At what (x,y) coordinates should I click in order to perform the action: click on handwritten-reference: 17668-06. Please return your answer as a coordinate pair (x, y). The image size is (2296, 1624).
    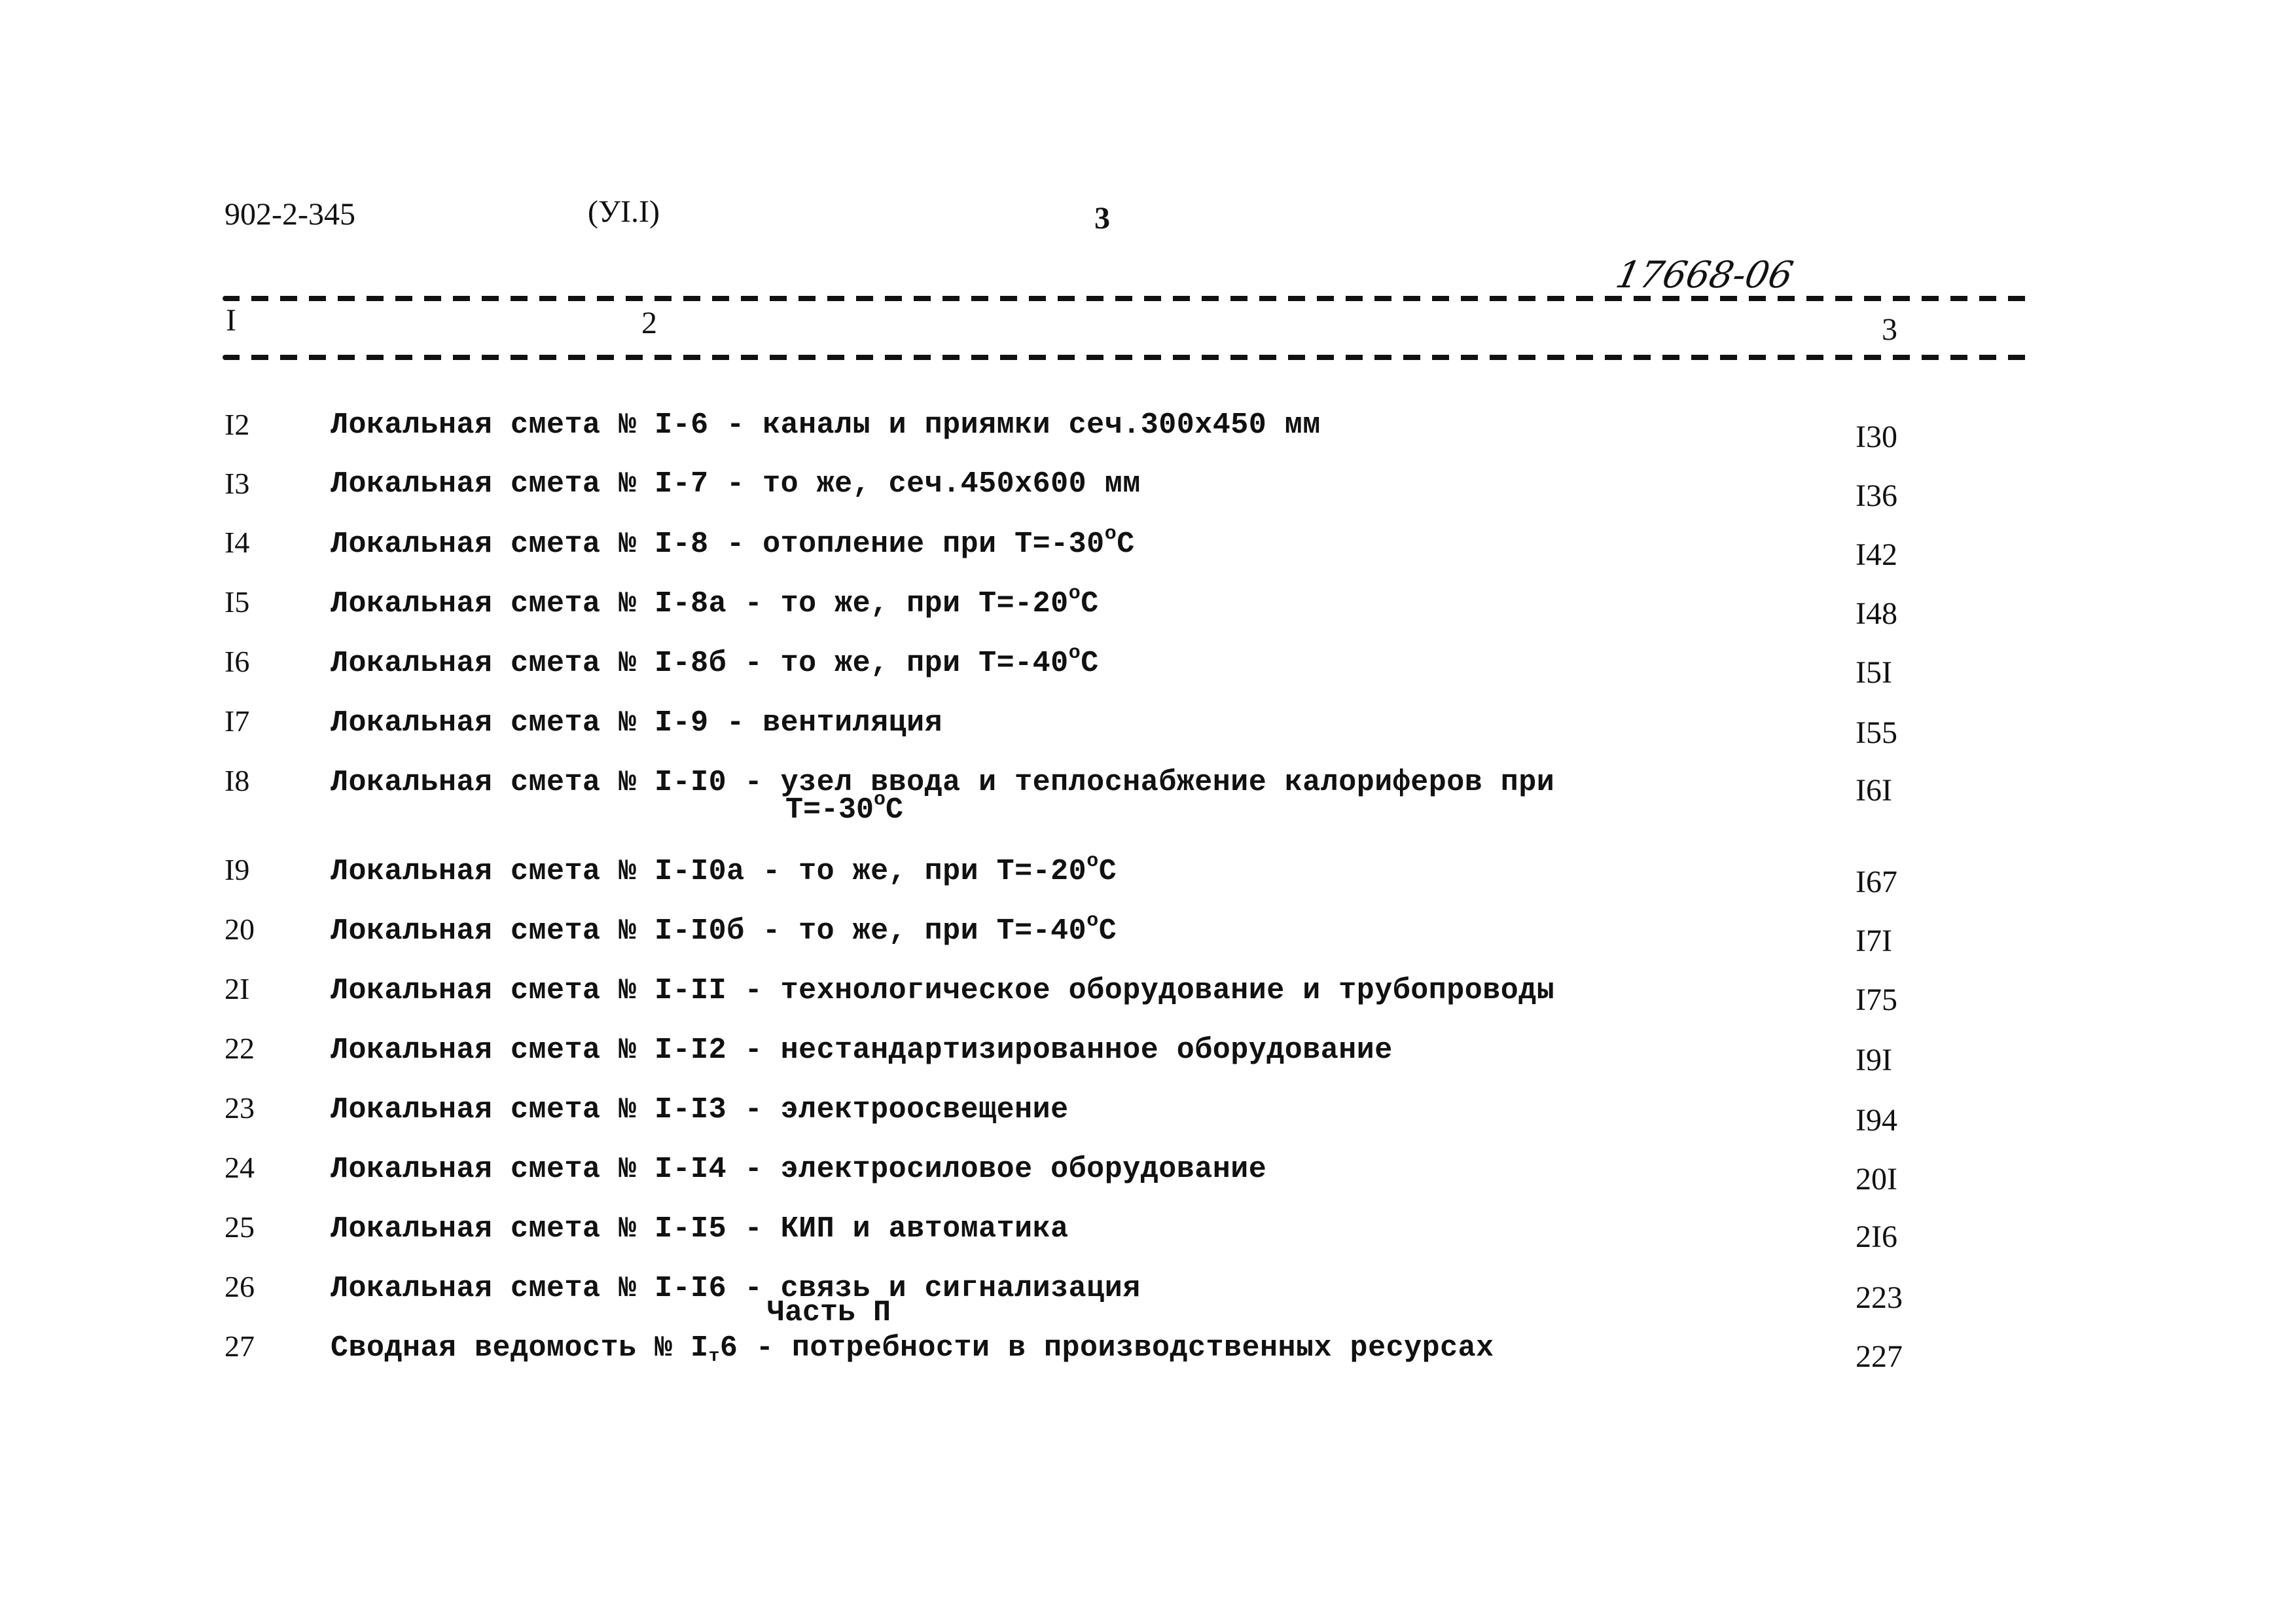
    Looking at the image, I should click on (1704, 275).